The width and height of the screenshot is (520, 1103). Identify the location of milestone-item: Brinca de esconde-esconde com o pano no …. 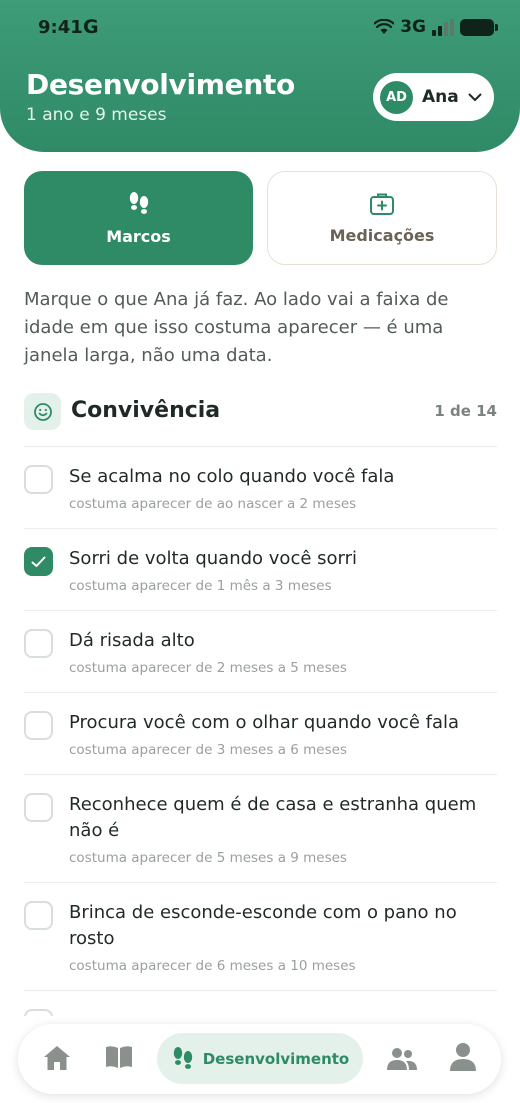
(260, 936).